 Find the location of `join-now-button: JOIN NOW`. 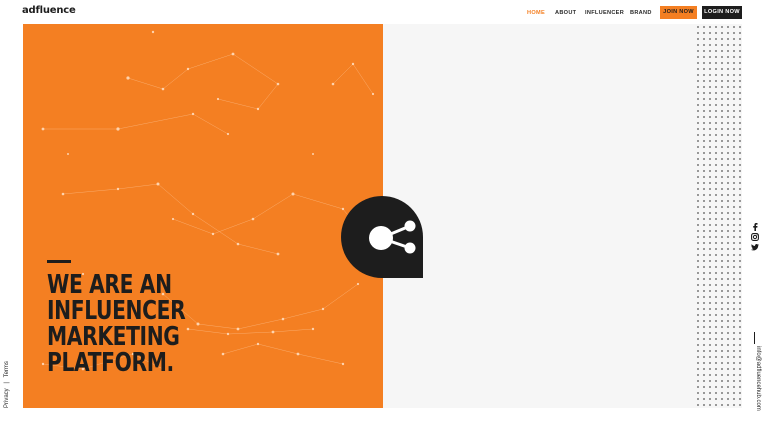

join-now-button: JOIN NOW is located at coordinates (678, 12).